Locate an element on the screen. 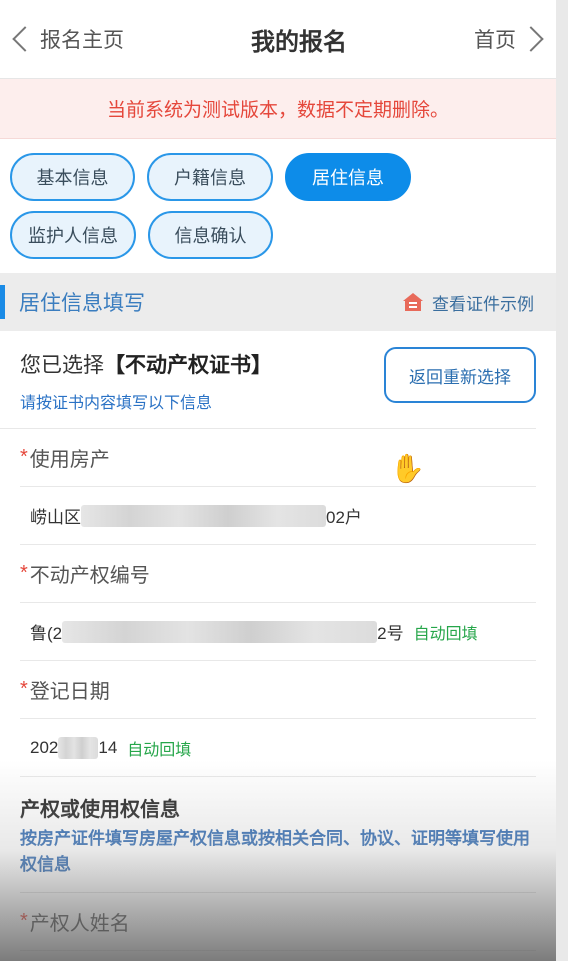 Image resolution: width=568 pixels, height=961 pixels. selected-document-panel: 您已选择【不动产权证书】 请按证书内容填写以下信息 返回重新选择 is located at coordinates (268, 380).